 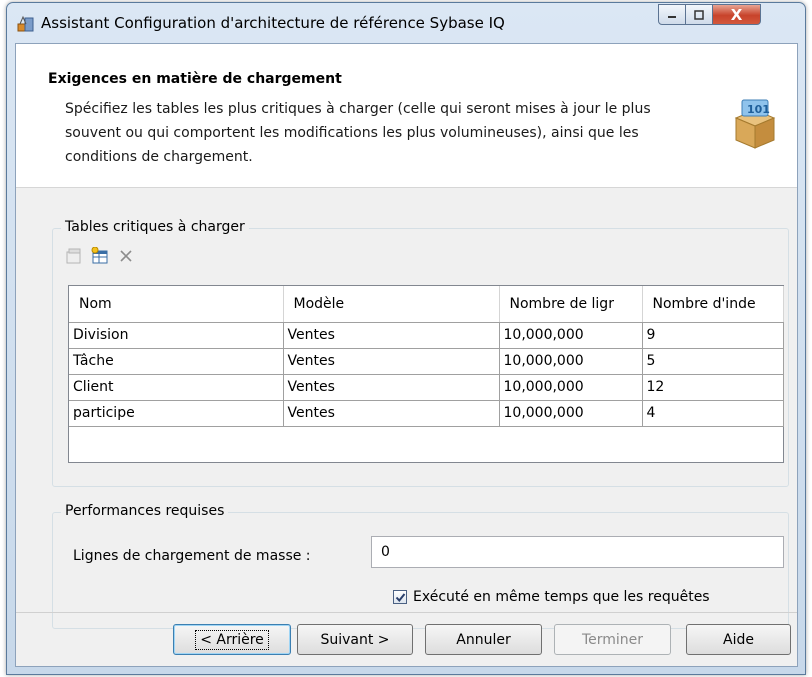 I want to click on bulk-lines-input, so click(x=577, y=552).